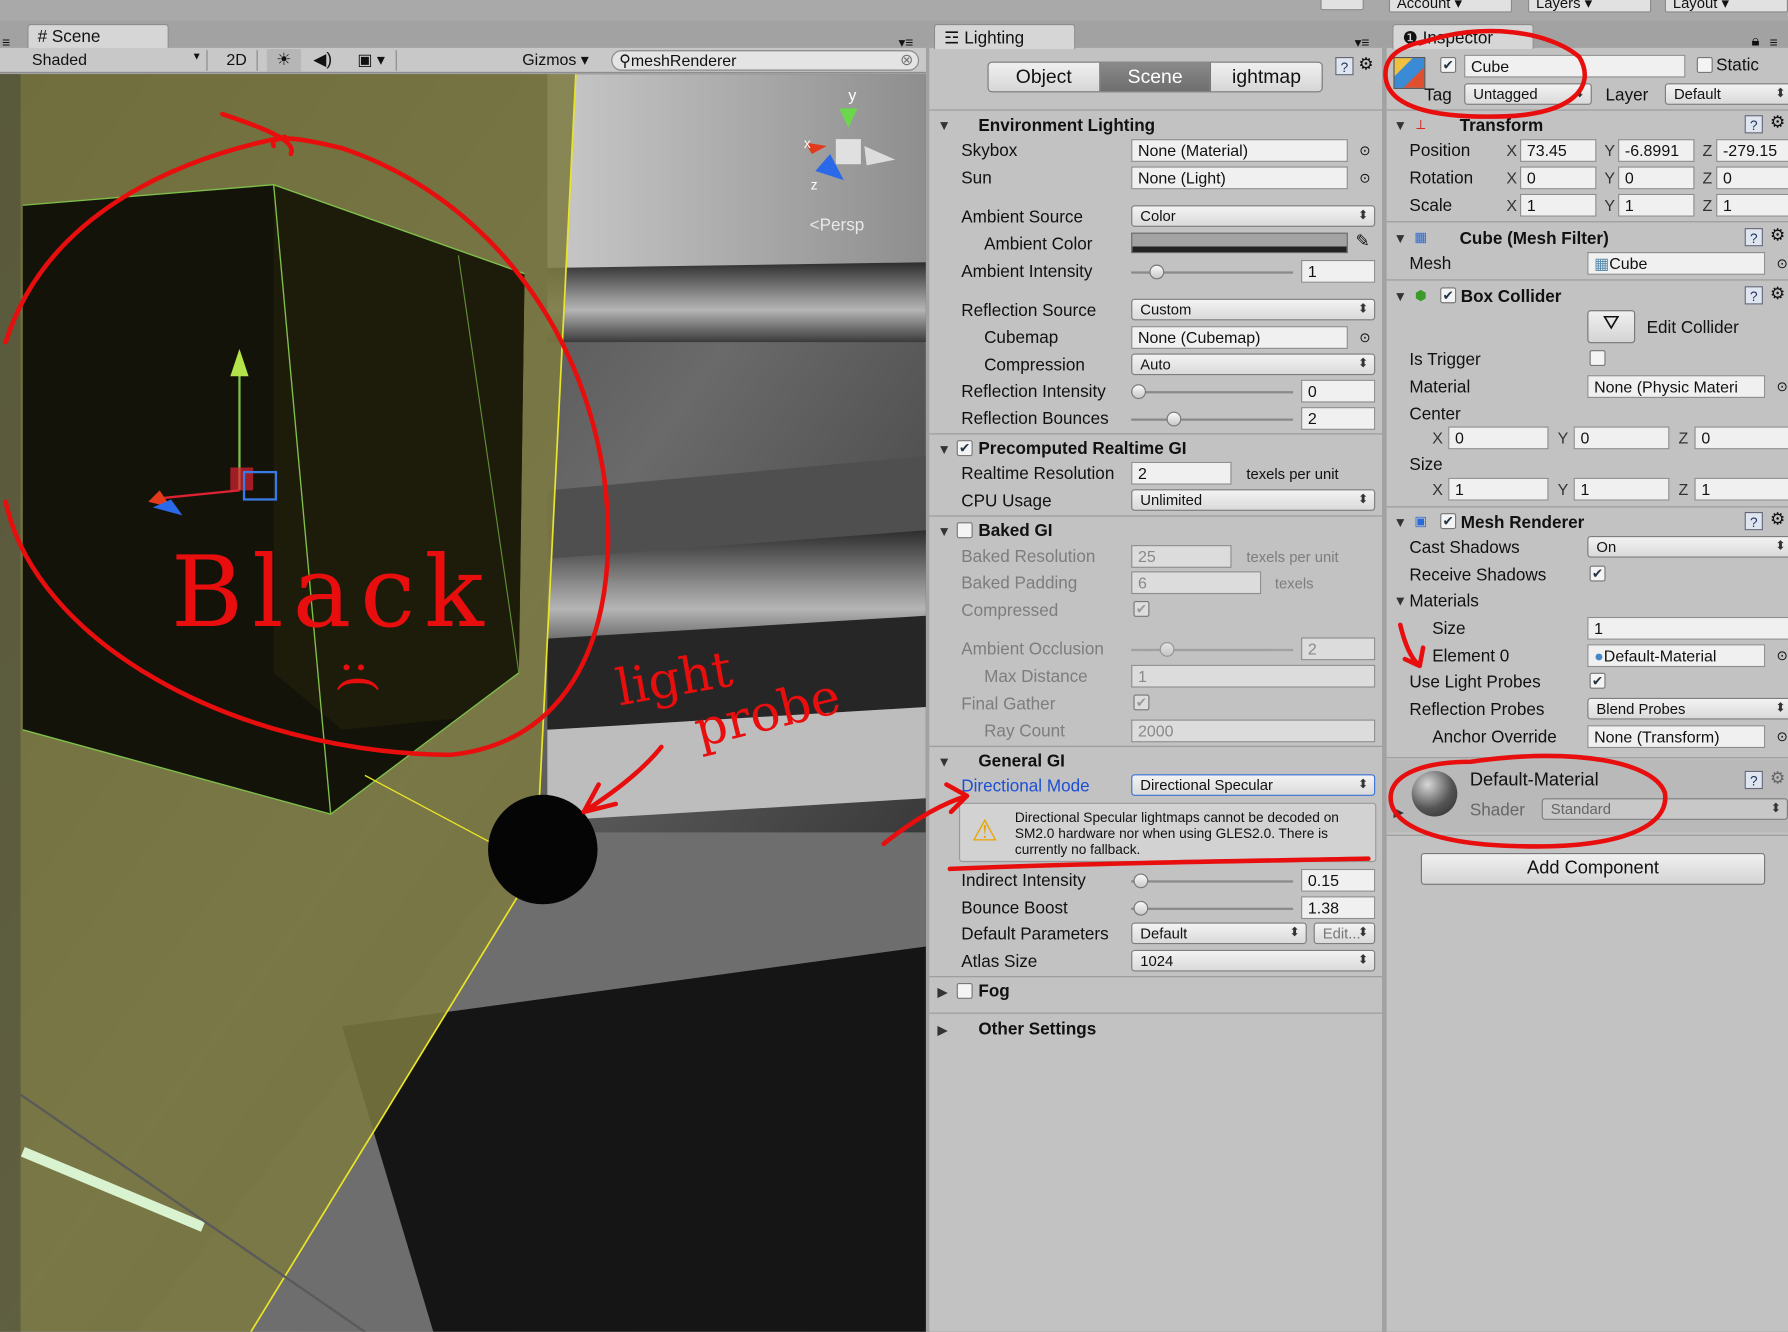 The image size is (1788, 1332). What do you see at coordinates (332, 592) in the screenshot?
I see `black-annotation: Black` at bounding box center [332, 592].